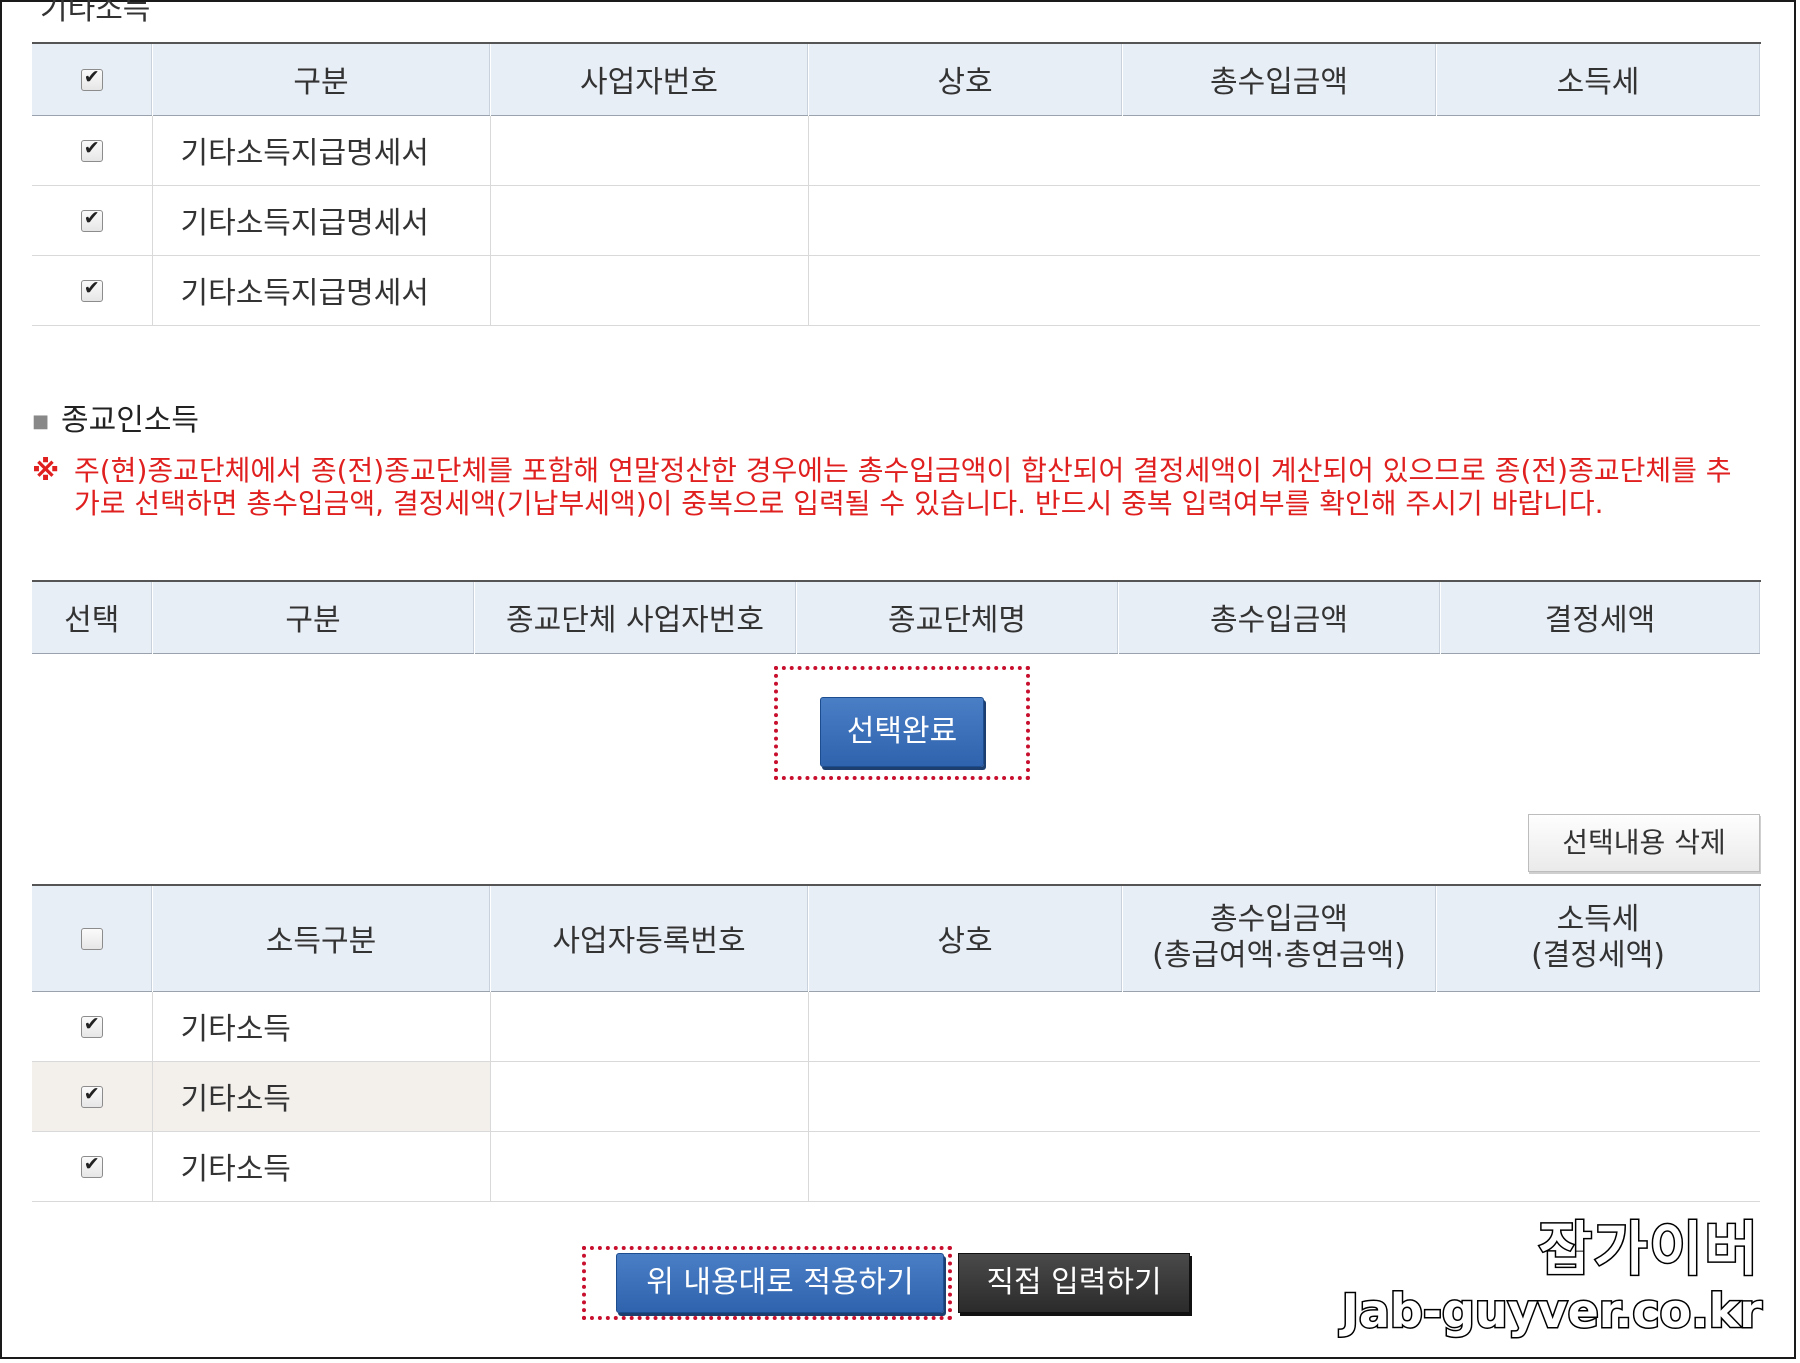 This screenshot has width=1800, height=1363. What do you see at coordinates (635, 617) in the screenshot?
I see `header-religion-biz-no: 종교단체 사업자번호` at bounding box center [635, 617].